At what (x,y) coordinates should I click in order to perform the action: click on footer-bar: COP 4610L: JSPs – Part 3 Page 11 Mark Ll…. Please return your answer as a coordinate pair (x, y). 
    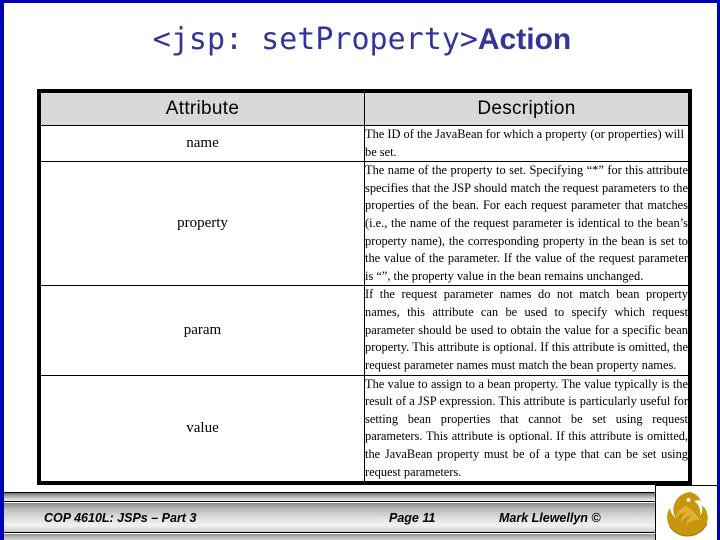
    Looking at the image, I should click on (360, 518).